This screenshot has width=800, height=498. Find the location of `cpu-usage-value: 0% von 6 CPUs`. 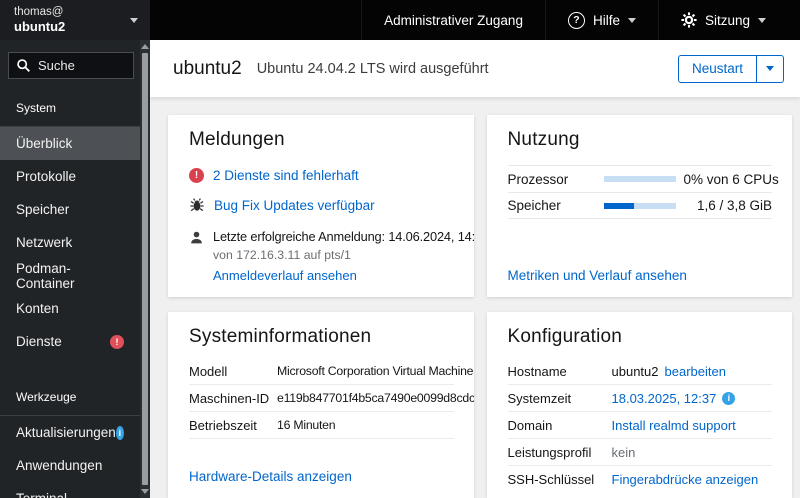

cpu-usage-value: 0% von 6 CPUs is located at coordinates (731, 179).